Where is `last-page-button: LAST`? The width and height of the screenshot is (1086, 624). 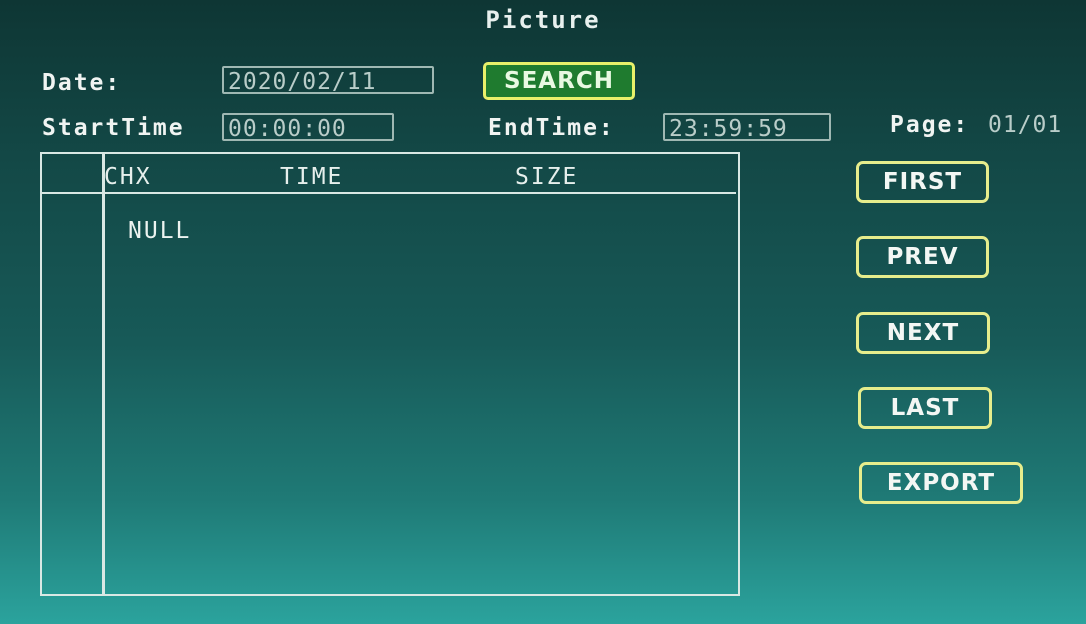 last-page-button: LAST is located at coordinates (925, 408).